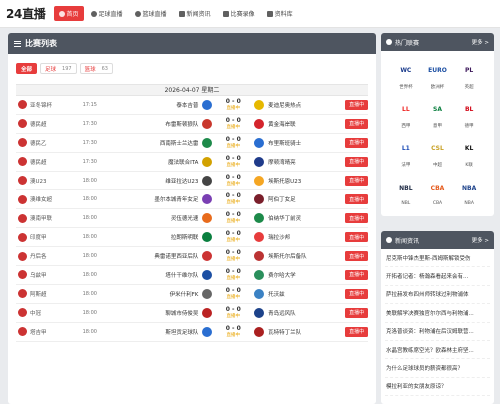 This screenshot has height=404, width=500. What do you see at coordinates (303, 275) in the screenshot?
I see `away-team: 费尔哈大学` at bounding box center [303, 275].